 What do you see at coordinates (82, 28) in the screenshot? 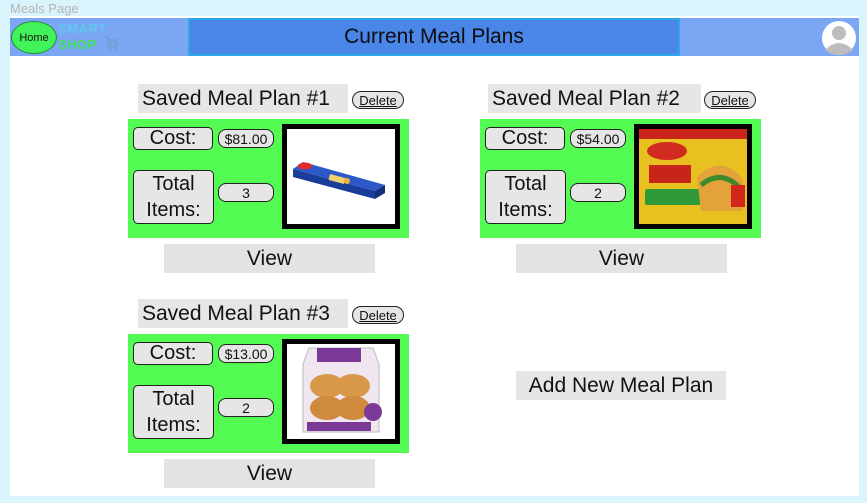
I see `logo-line1: SMART` at bounding box center [82, 28].